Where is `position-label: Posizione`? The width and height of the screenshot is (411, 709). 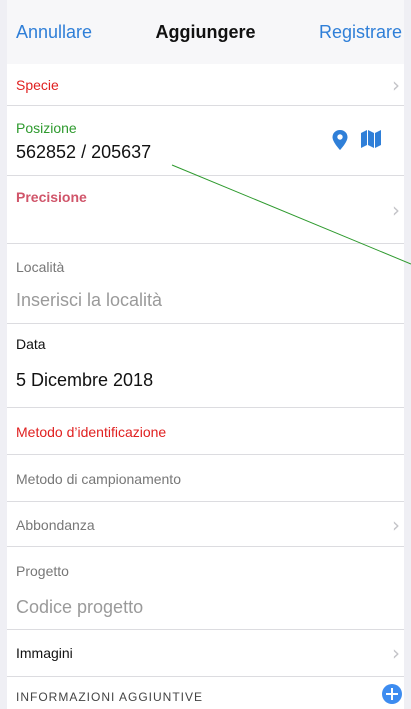 position-label: Posizione is located at coordinates (46, 128).